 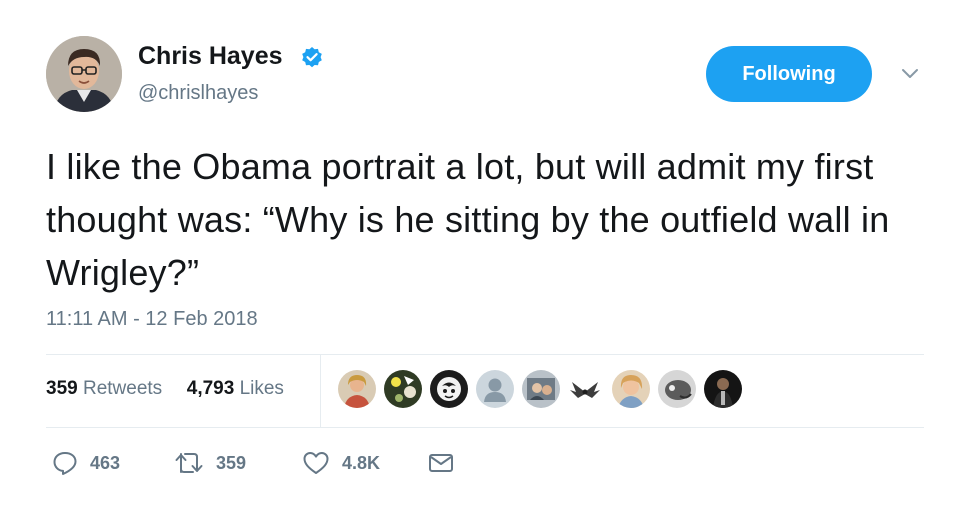 What do you see at coordinates (361, 462) in the screenshot?
I see `like-count: 4.8K` at bounding box center [361, 462].